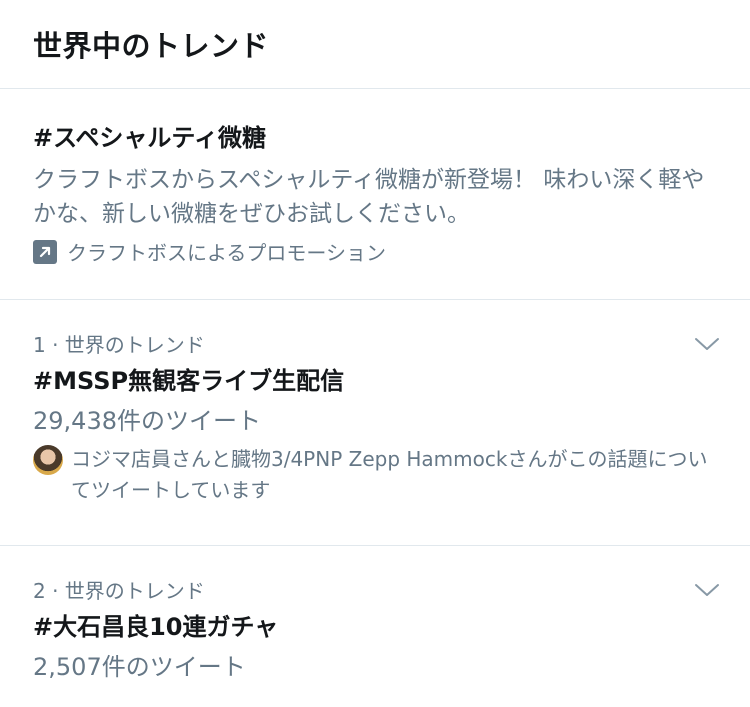 The height and width of the screenshot is (707, 750). I want to click on trends-header: 世界中のトレンド, so click(375, 44).